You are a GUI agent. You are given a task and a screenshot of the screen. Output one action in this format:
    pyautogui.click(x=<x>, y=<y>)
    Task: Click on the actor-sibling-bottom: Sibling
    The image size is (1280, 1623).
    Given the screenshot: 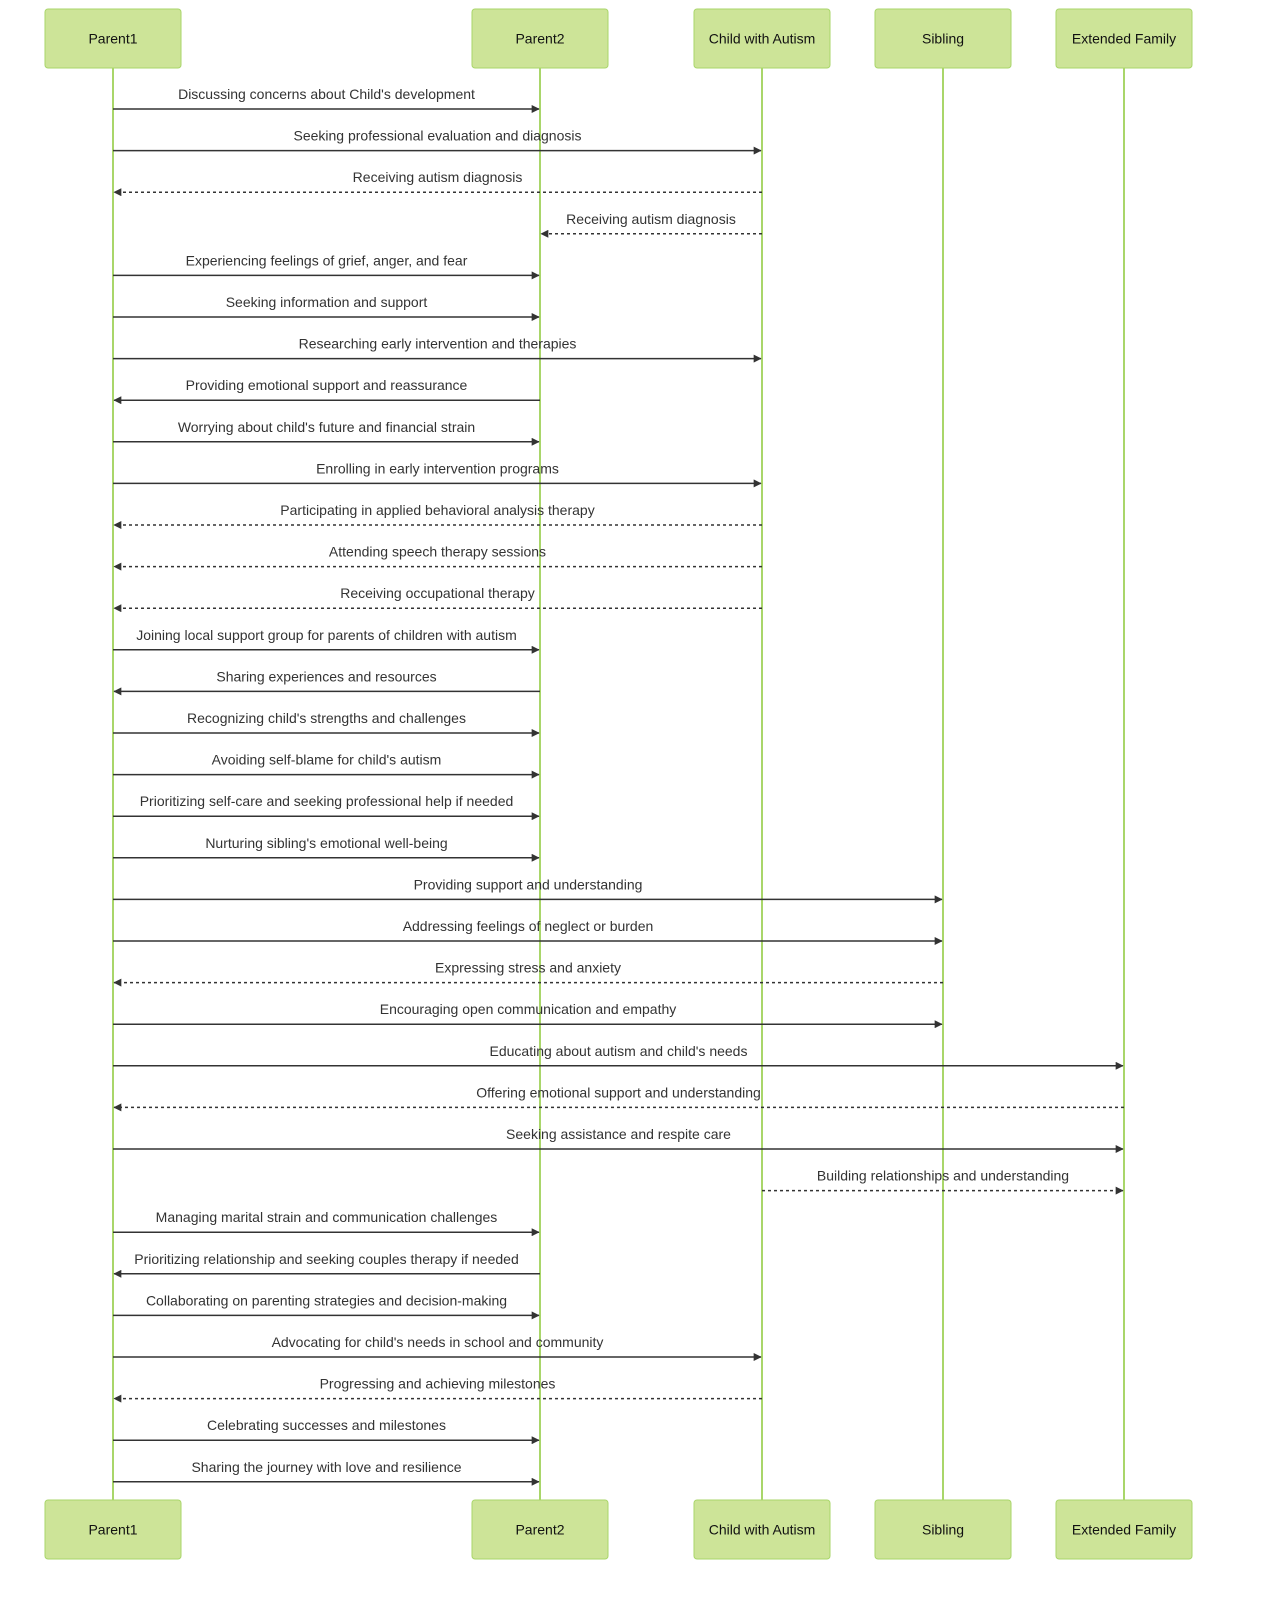 What is the action you would take?
    pyautogui.click(x=943, y=1529)
    